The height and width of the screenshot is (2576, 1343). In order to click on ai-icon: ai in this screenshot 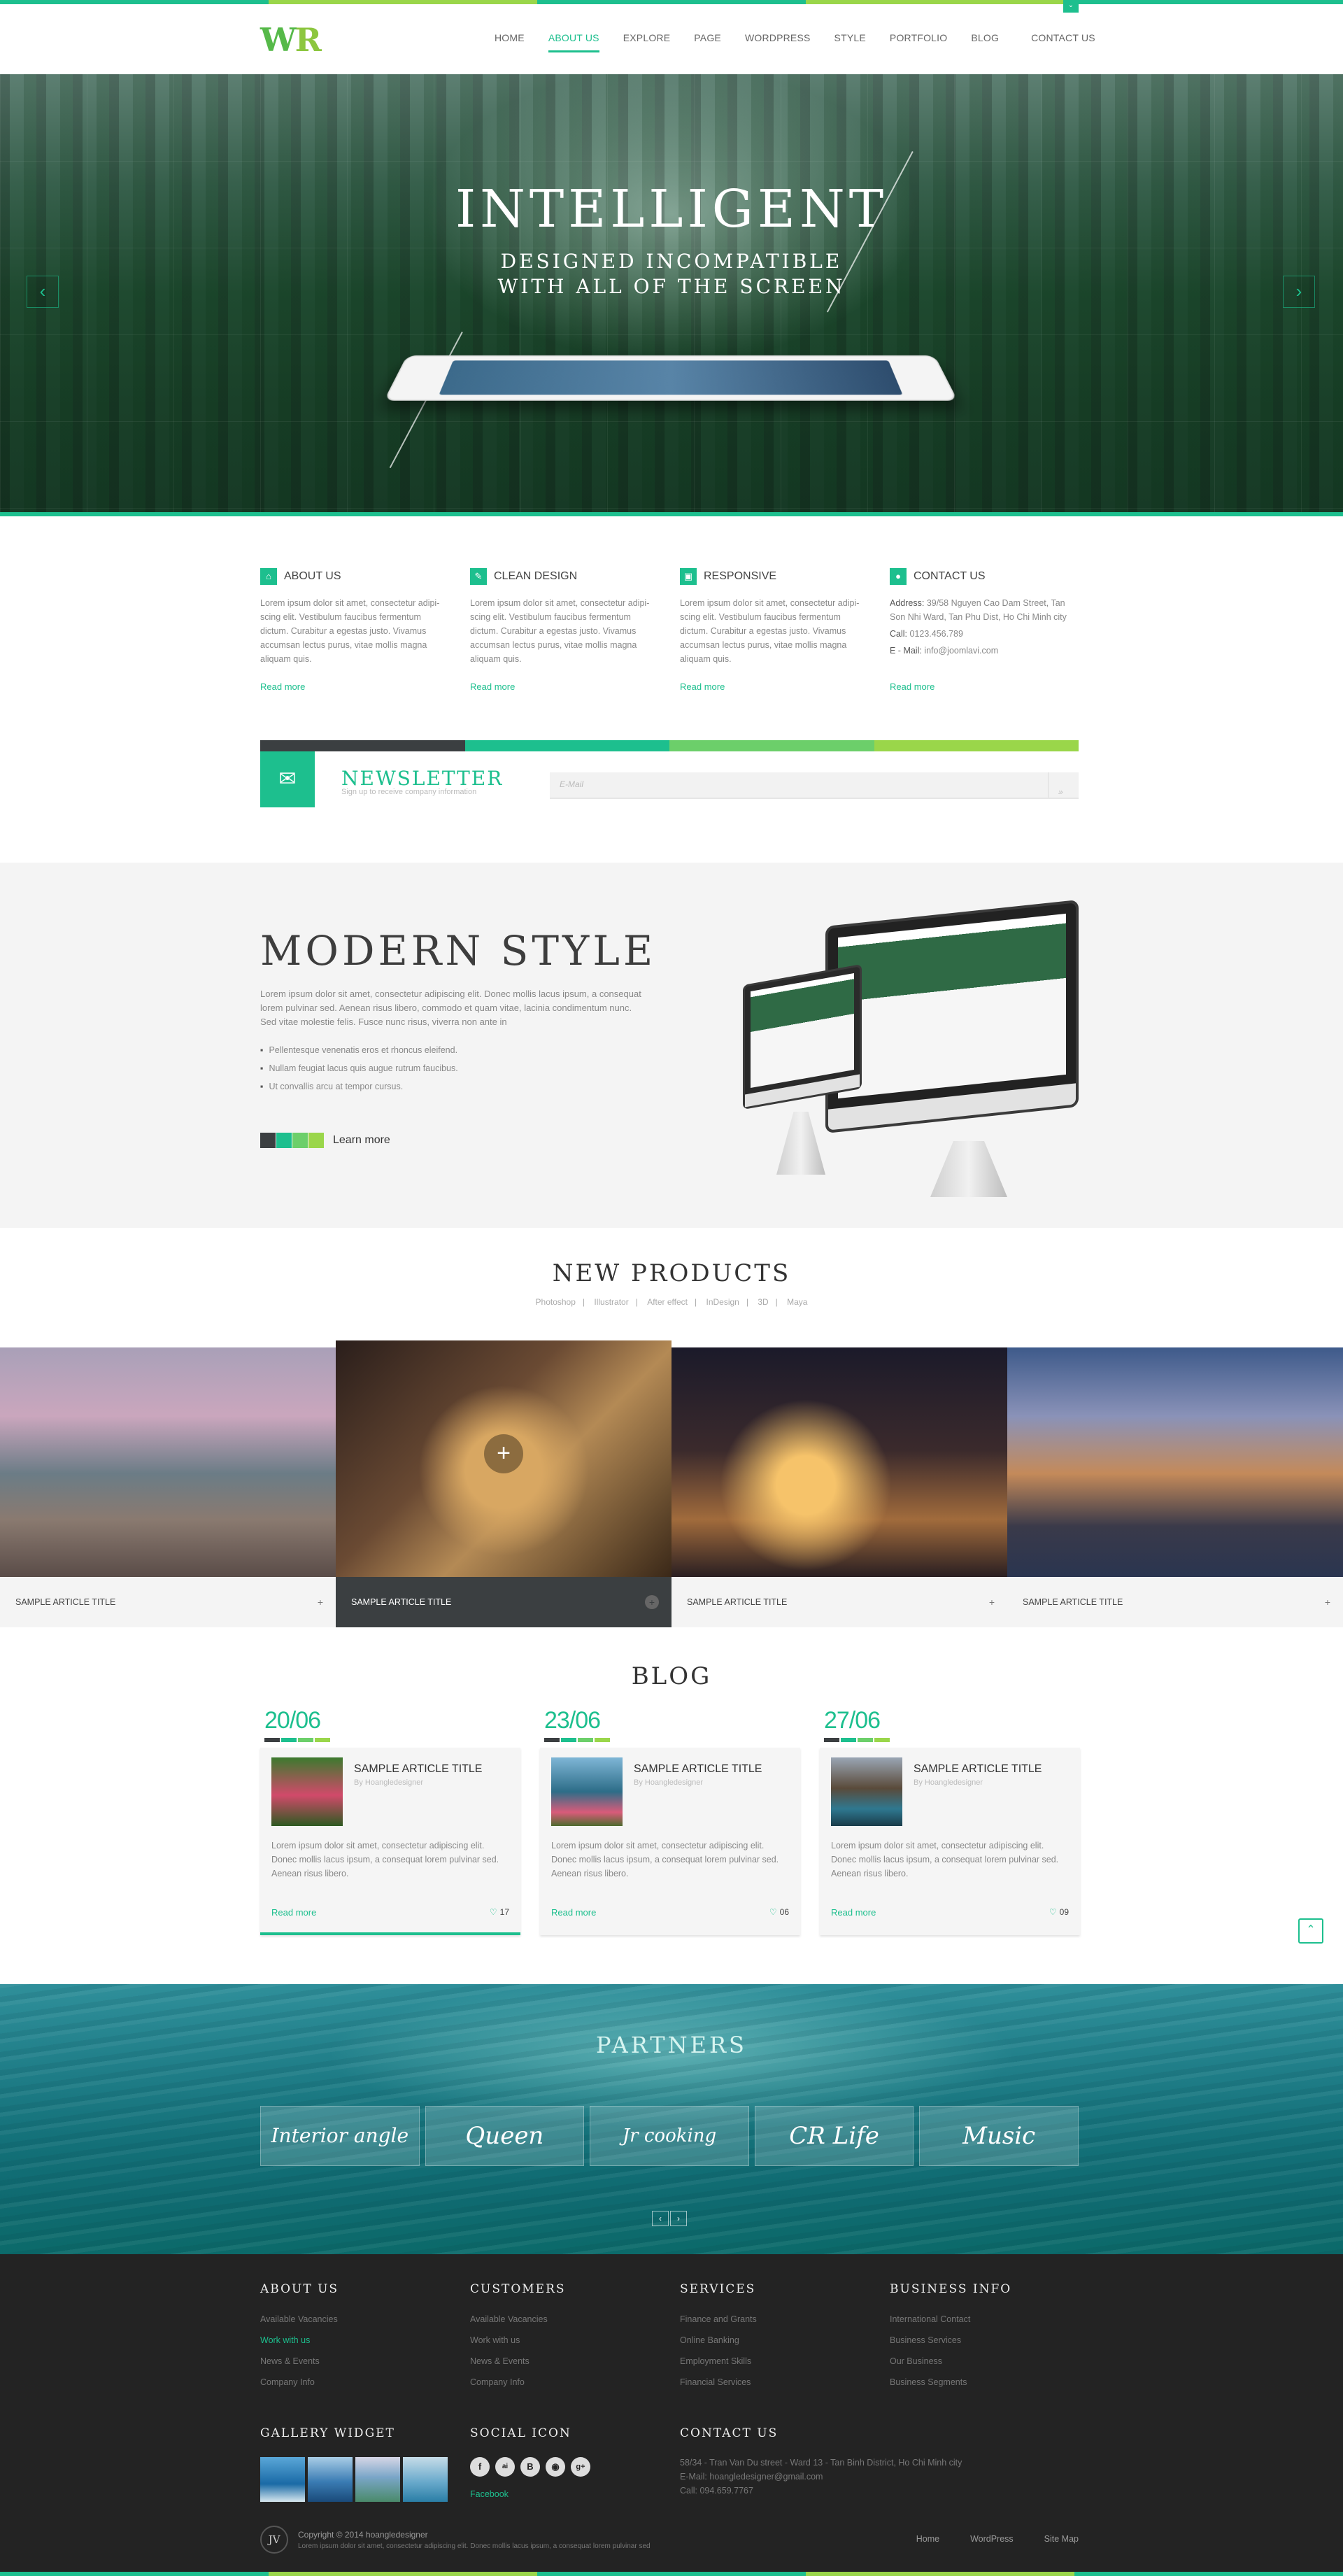, I will do `click(505, 2467)`.